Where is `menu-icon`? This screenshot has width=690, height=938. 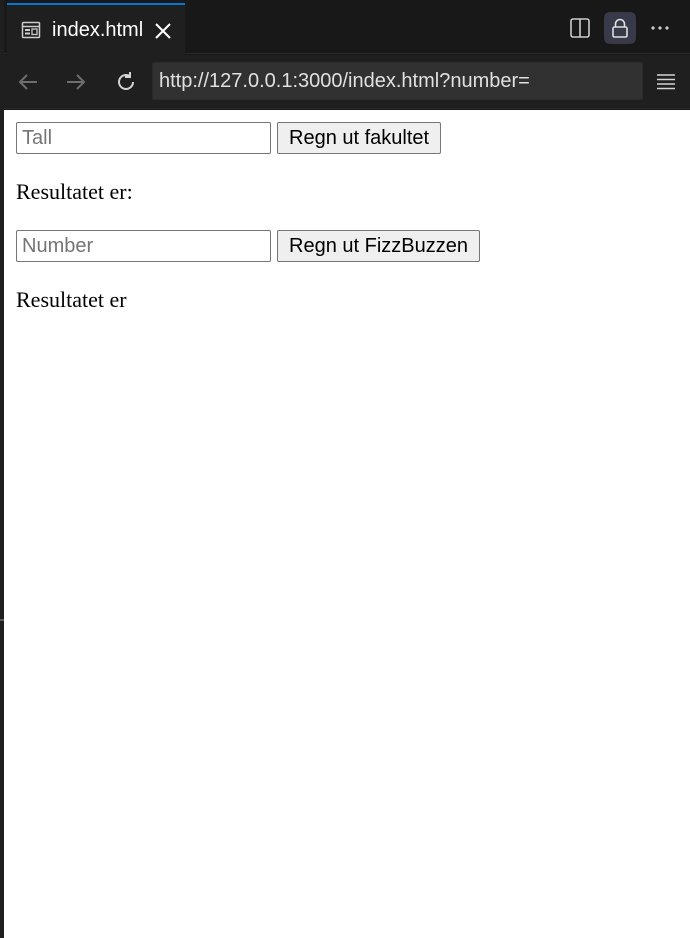
menu-icon is located at coordinates (666, 82).